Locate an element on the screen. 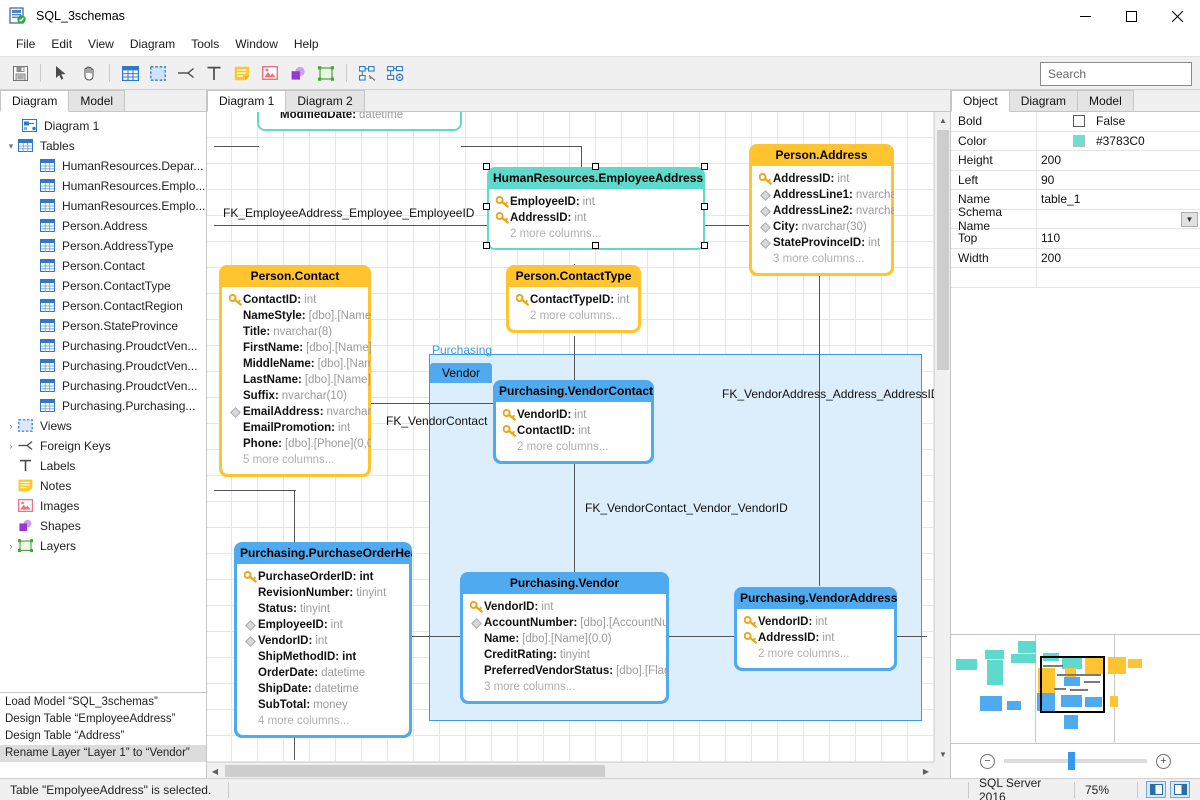 This screenshot has width=1200, height=800. bold-checkbox is located at coordinates (1079, 121).